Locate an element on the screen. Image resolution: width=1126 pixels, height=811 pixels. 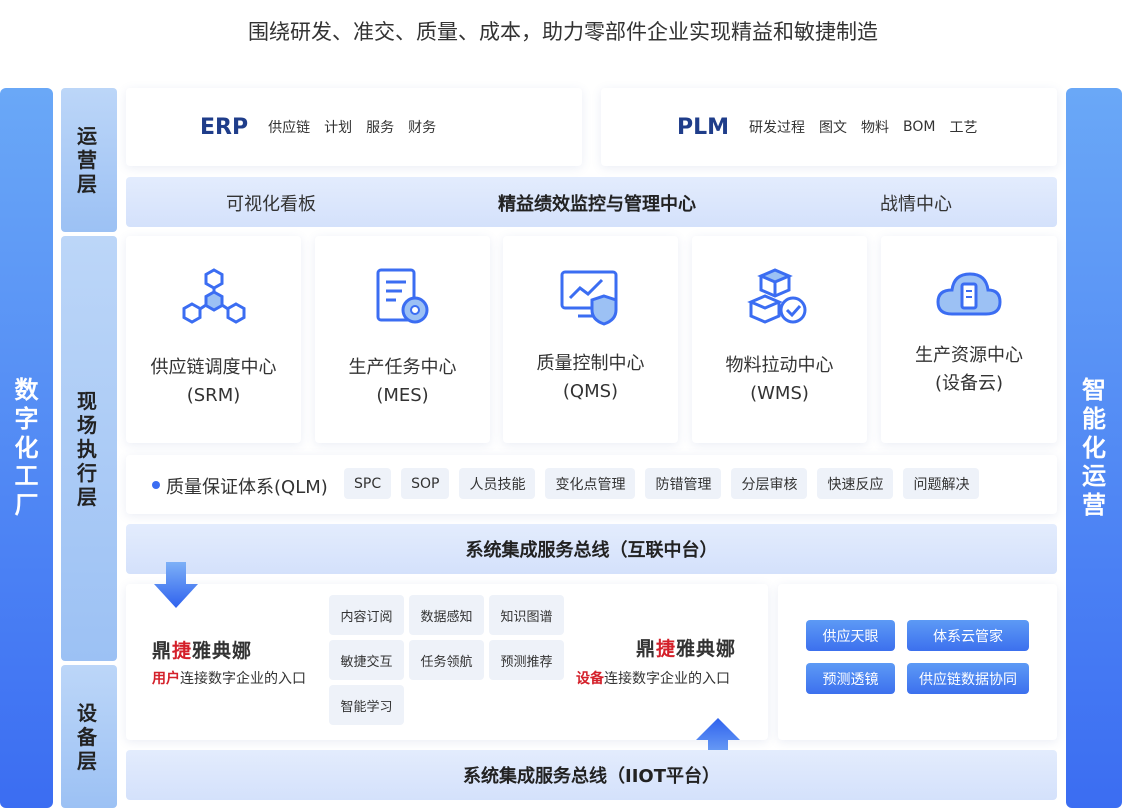
forecast-lens-button: 预测透镜 is located at coordinates (850, 678).